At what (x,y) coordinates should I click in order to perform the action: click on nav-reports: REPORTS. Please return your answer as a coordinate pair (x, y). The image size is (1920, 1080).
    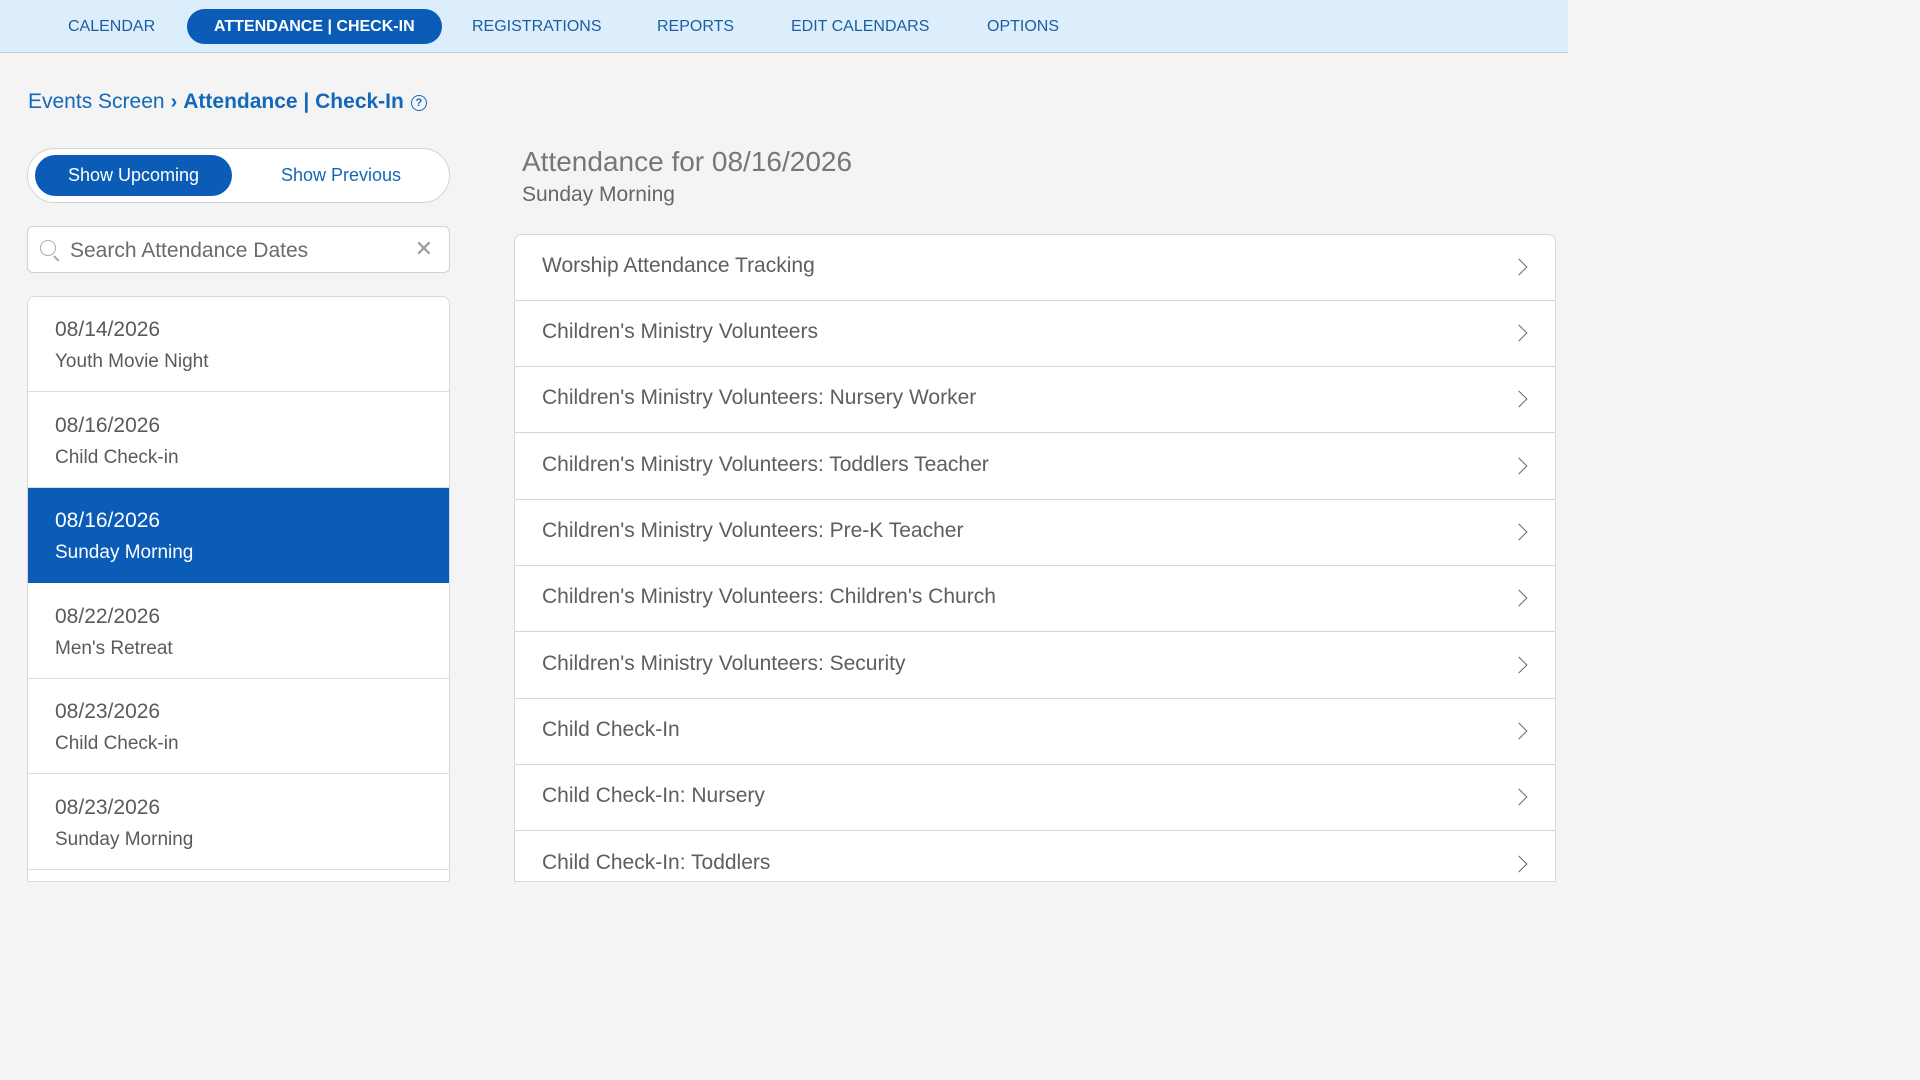
    Looking at the image, I should click on (695, 26).